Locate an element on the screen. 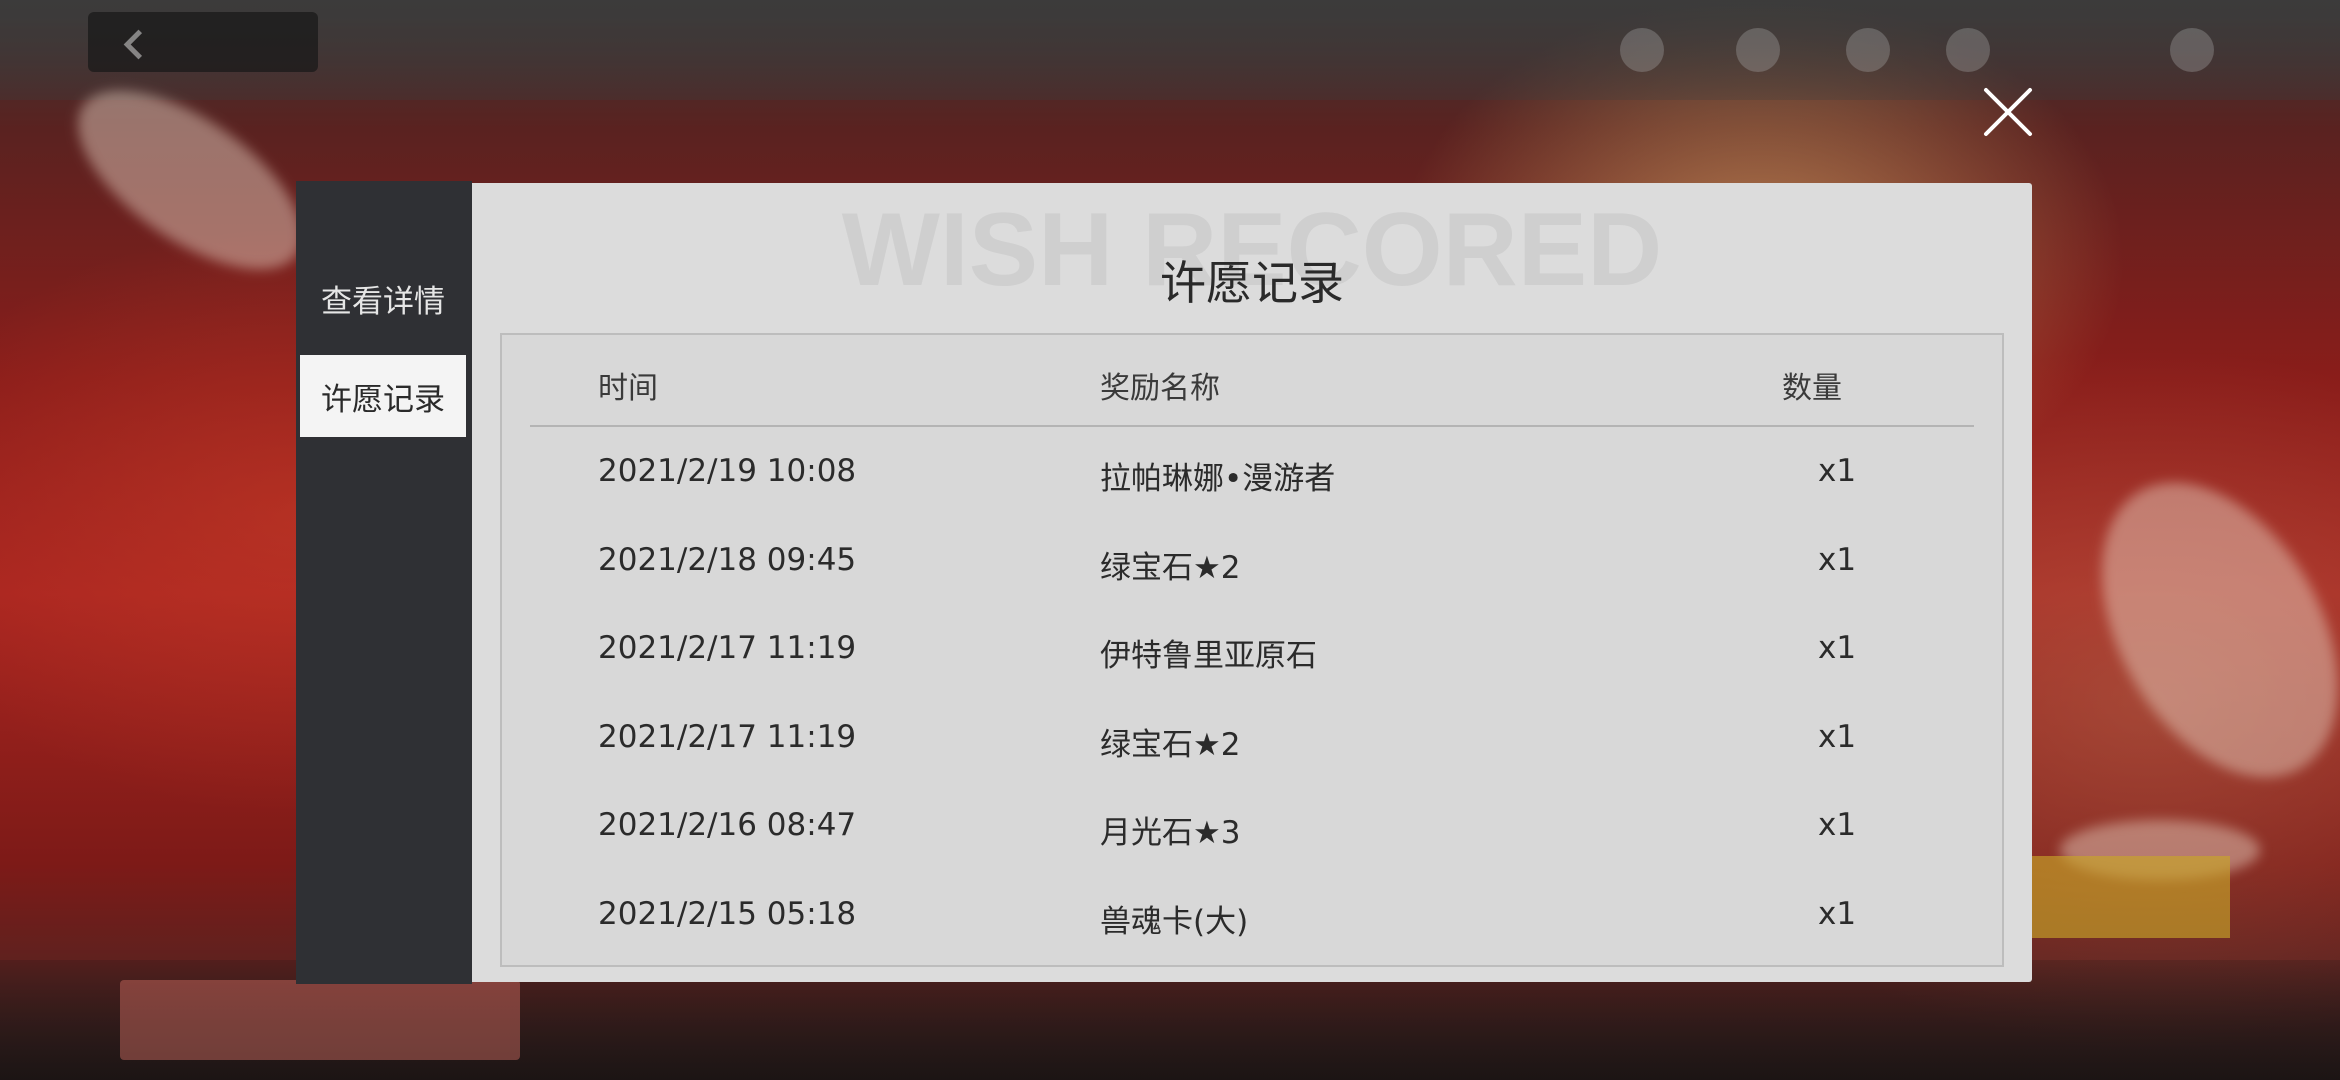  table-row: 2021/2/19 10:08 拉帕琳娜•漫游者 x1 is located at coordinates (1252, 471).